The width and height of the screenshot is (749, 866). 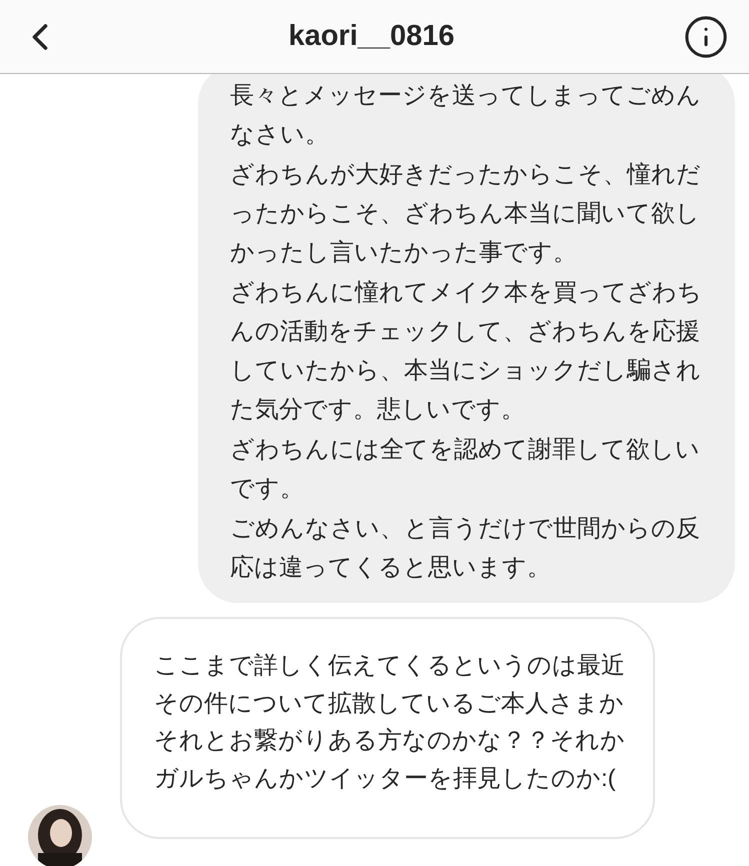 I want to click on message-text: ざわちんには全てを認めて謝罪して欲しいです。, so click(x=465, y=469).